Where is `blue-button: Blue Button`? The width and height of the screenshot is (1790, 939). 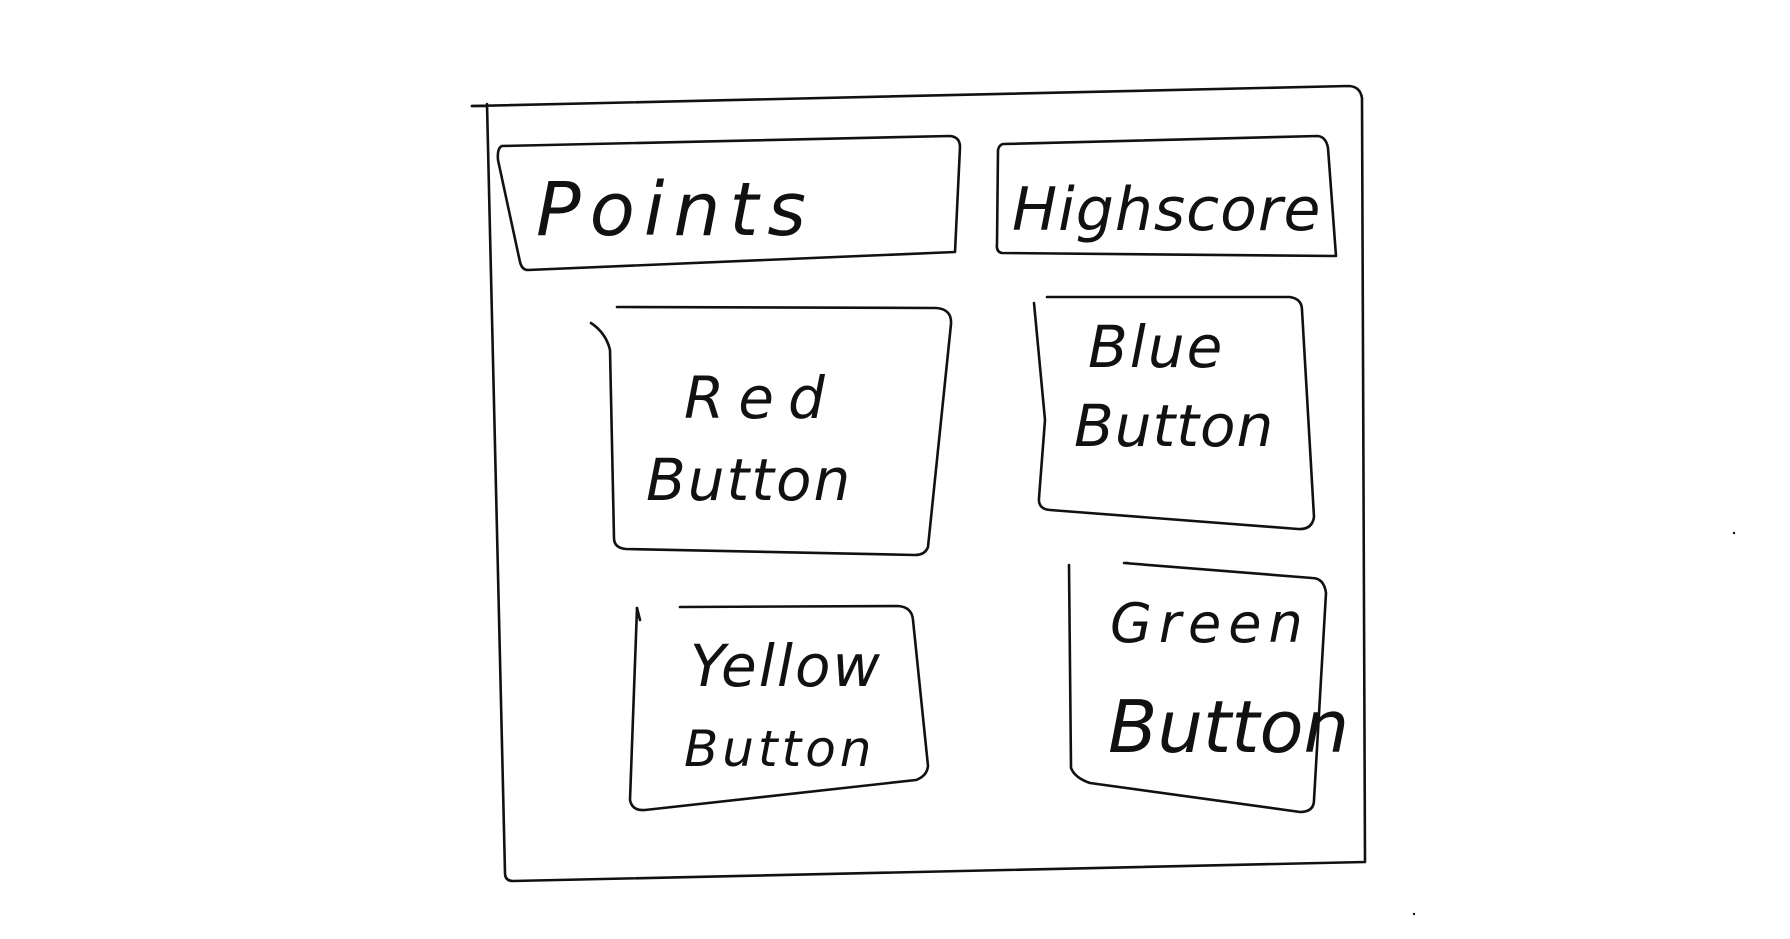
blue-button: Blue Button is located at coordinates (1174, 413).